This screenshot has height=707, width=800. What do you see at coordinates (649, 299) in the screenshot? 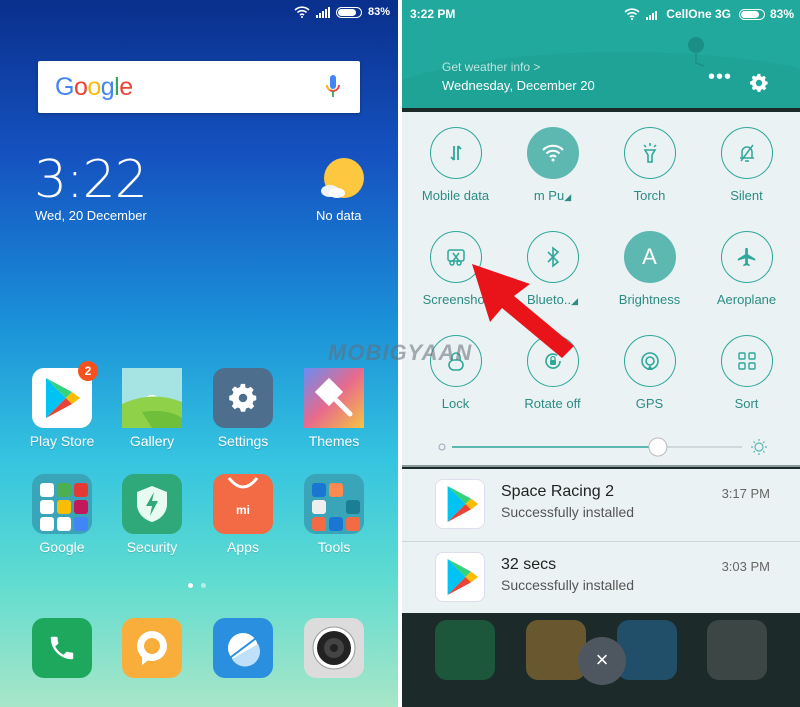
I see `toggle-label: Brightness` at bounding box center [649, 299].